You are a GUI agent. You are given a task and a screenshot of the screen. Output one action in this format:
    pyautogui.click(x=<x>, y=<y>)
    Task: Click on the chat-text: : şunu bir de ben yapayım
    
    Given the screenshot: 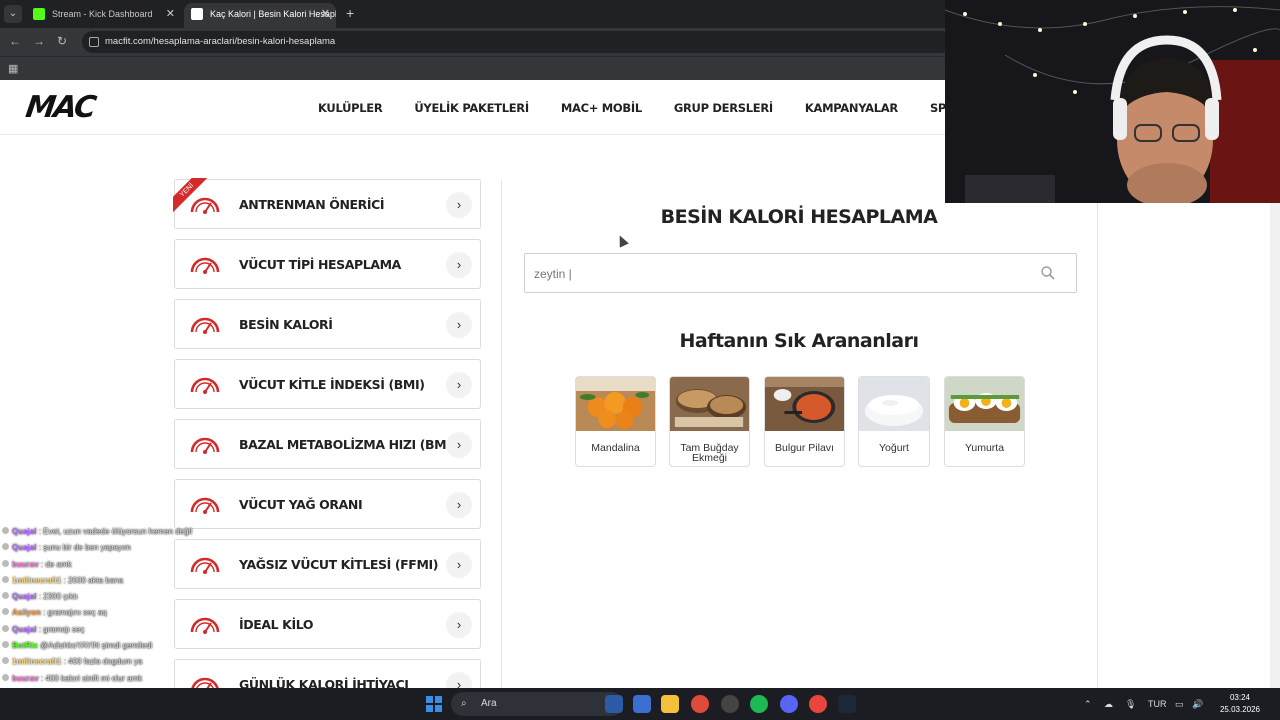 What is the action you would take?
    pyautogui.click(x=84, y=548)
    